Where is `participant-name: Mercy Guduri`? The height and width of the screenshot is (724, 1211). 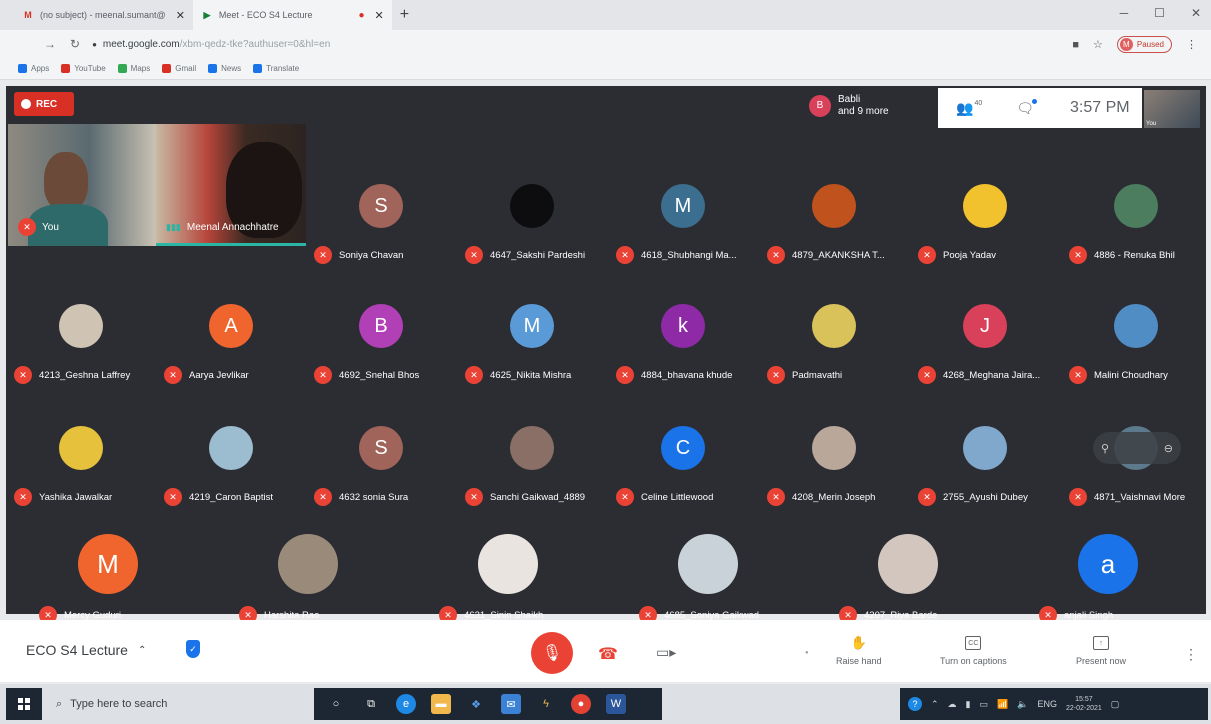 participant-name: Mercy Guduri is located at coordinates (93, 615).